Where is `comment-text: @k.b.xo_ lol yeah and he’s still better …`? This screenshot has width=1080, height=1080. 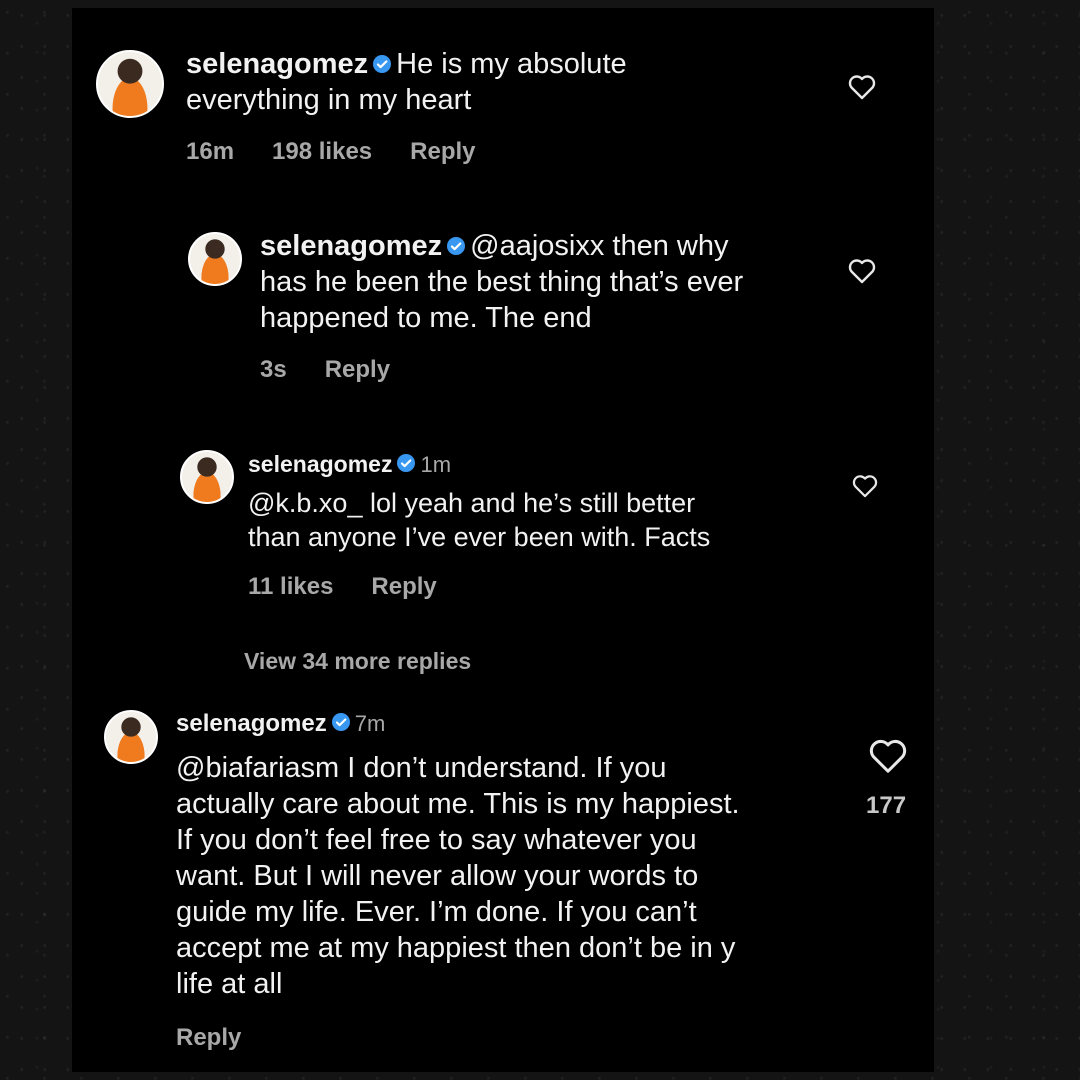
comment-text: @k.b.xo_ lol yeah and he’s still better … is located at coordinates (479, 520).